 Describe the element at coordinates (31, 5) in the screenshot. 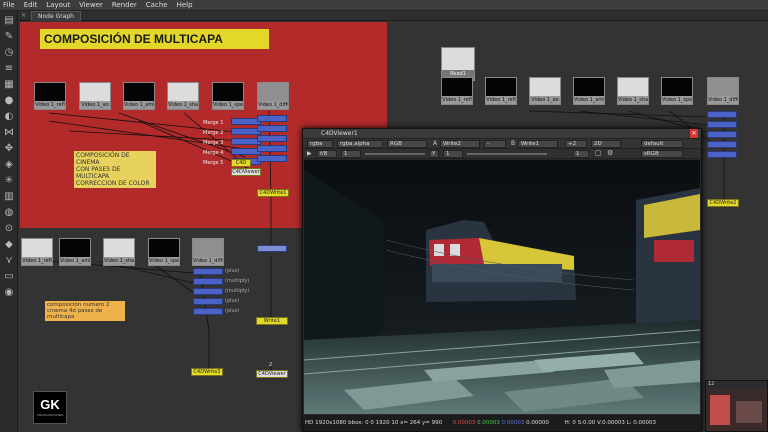

I see `menu-edit: Edit` at that location.